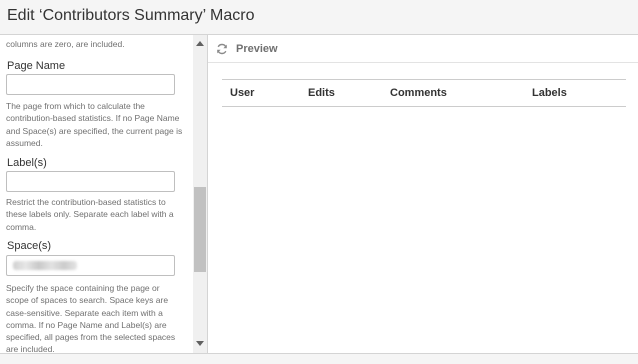  I want to click on page-name-label: Page Name, so click(36, 66).